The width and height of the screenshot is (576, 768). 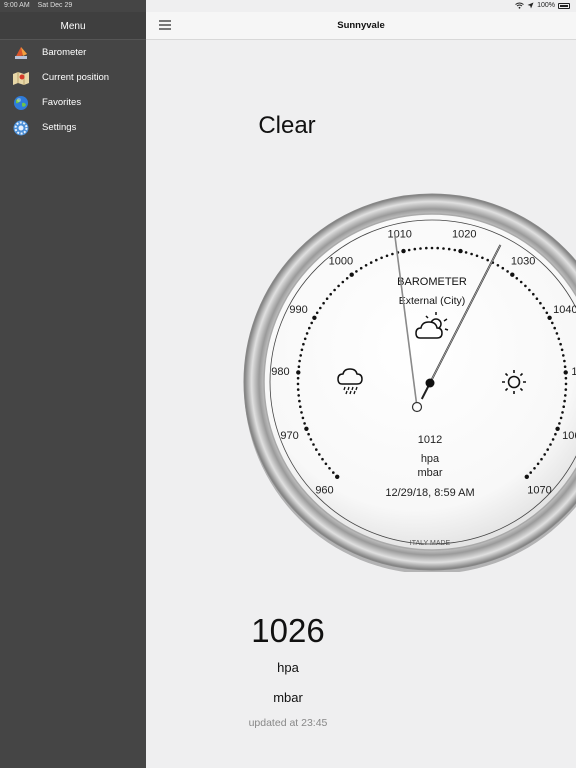 What do you see at coordinates (523, 261) in the screenshot?
I see `gauge-scale-label: 1030` at bounding box center [523, 261].